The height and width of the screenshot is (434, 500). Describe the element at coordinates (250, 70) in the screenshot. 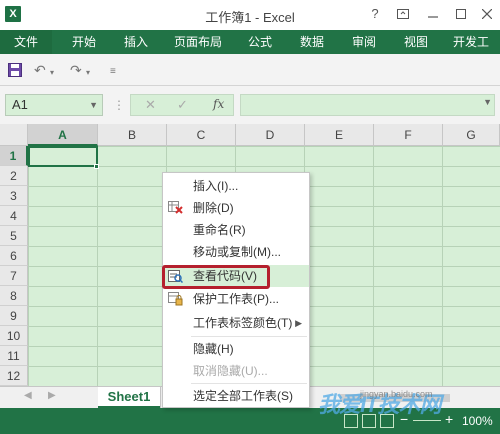

I see `quick-access-toolbar: ↶ ▾ ↷ ▾ ≡` at that location.